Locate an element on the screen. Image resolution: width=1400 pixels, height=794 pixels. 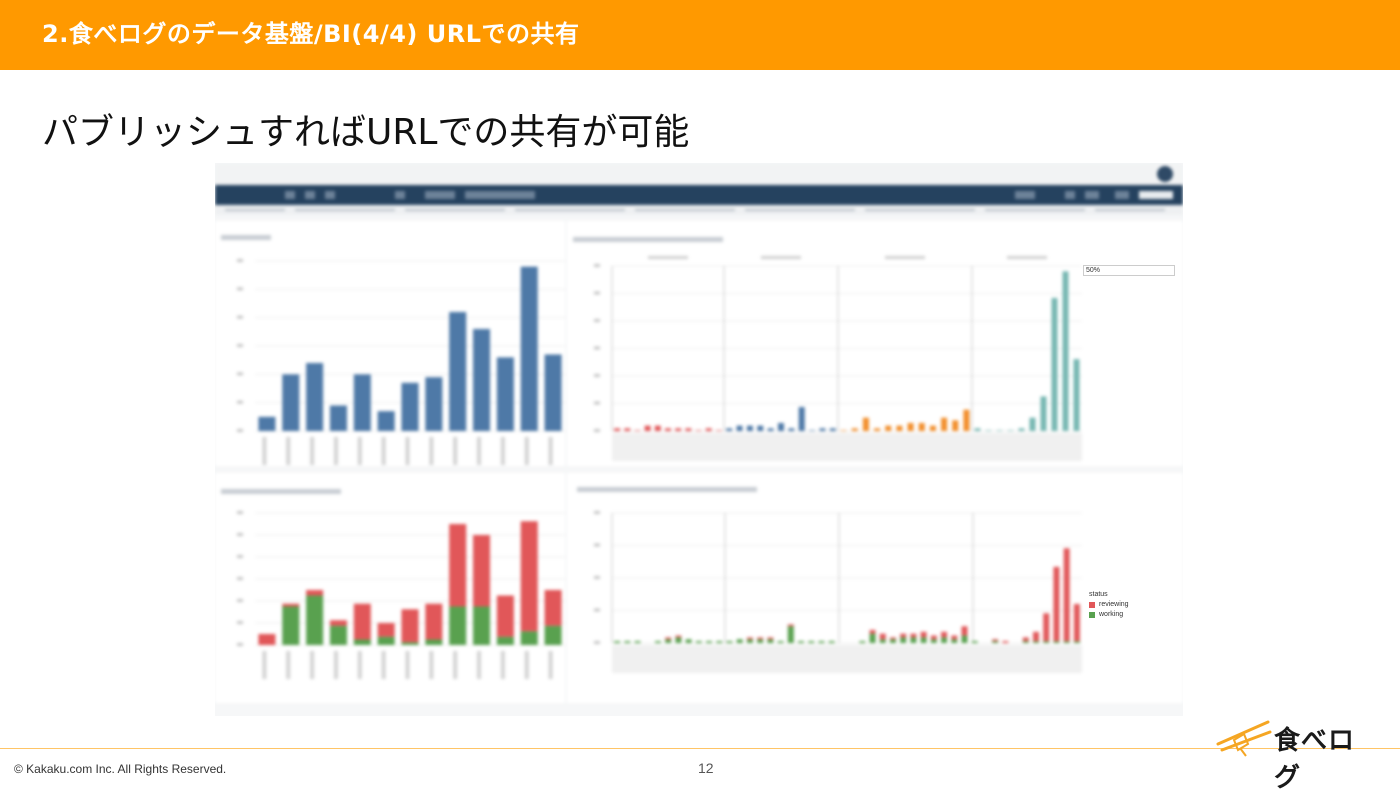
facet-label is located at coordinates (781, 257).